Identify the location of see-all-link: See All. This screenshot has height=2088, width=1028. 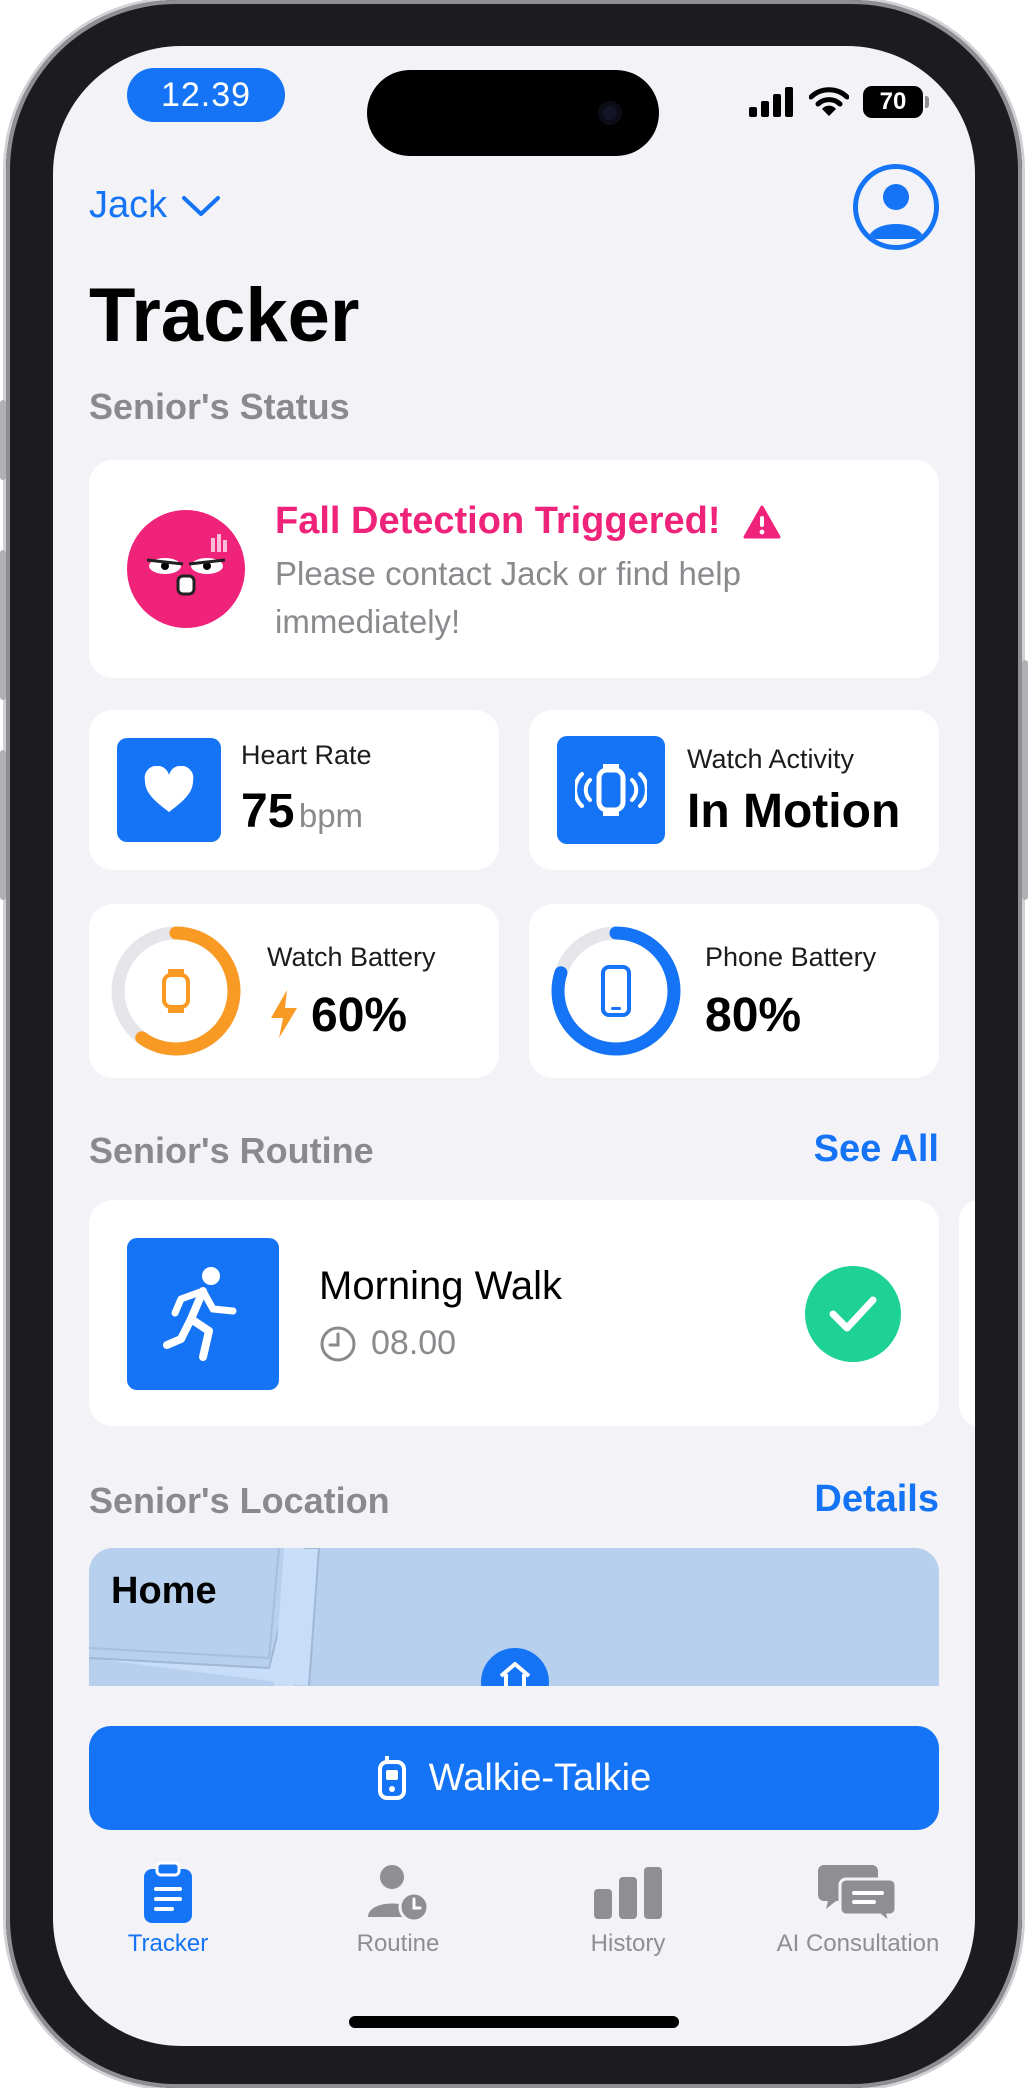
(876, 1149).